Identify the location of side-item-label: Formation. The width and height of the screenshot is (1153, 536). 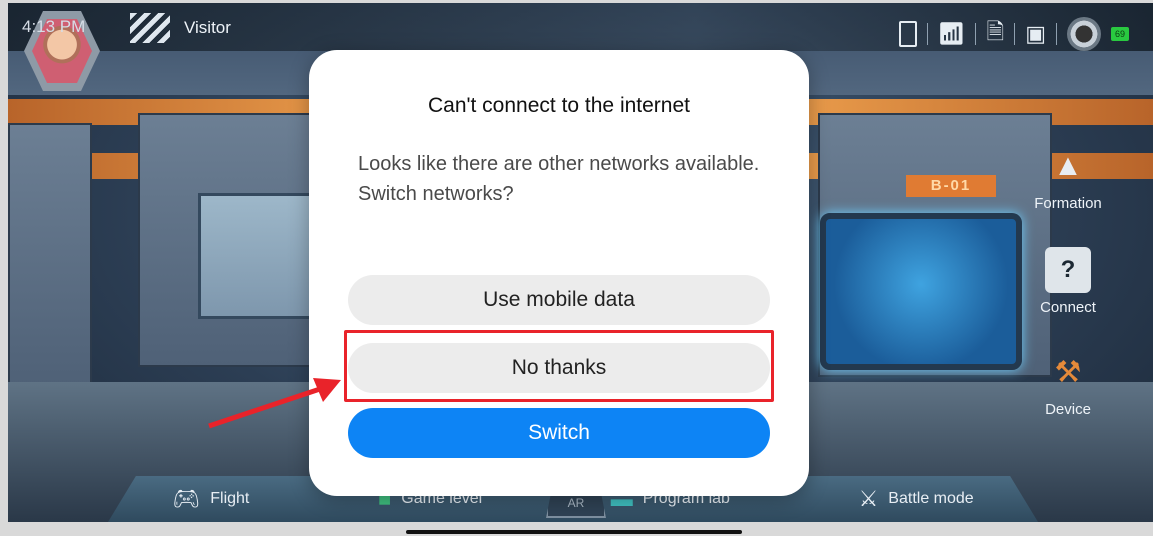
(1068, 203).